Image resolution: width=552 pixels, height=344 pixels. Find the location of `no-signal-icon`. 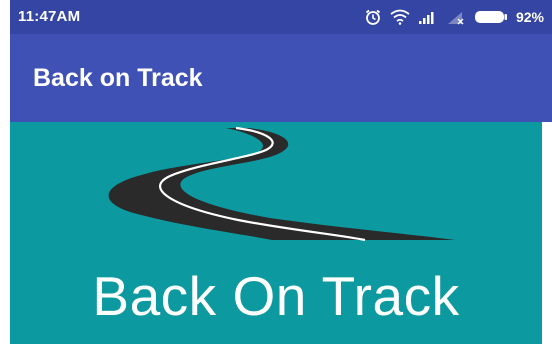

no-signal-icon is located at coordinates (456, 17).